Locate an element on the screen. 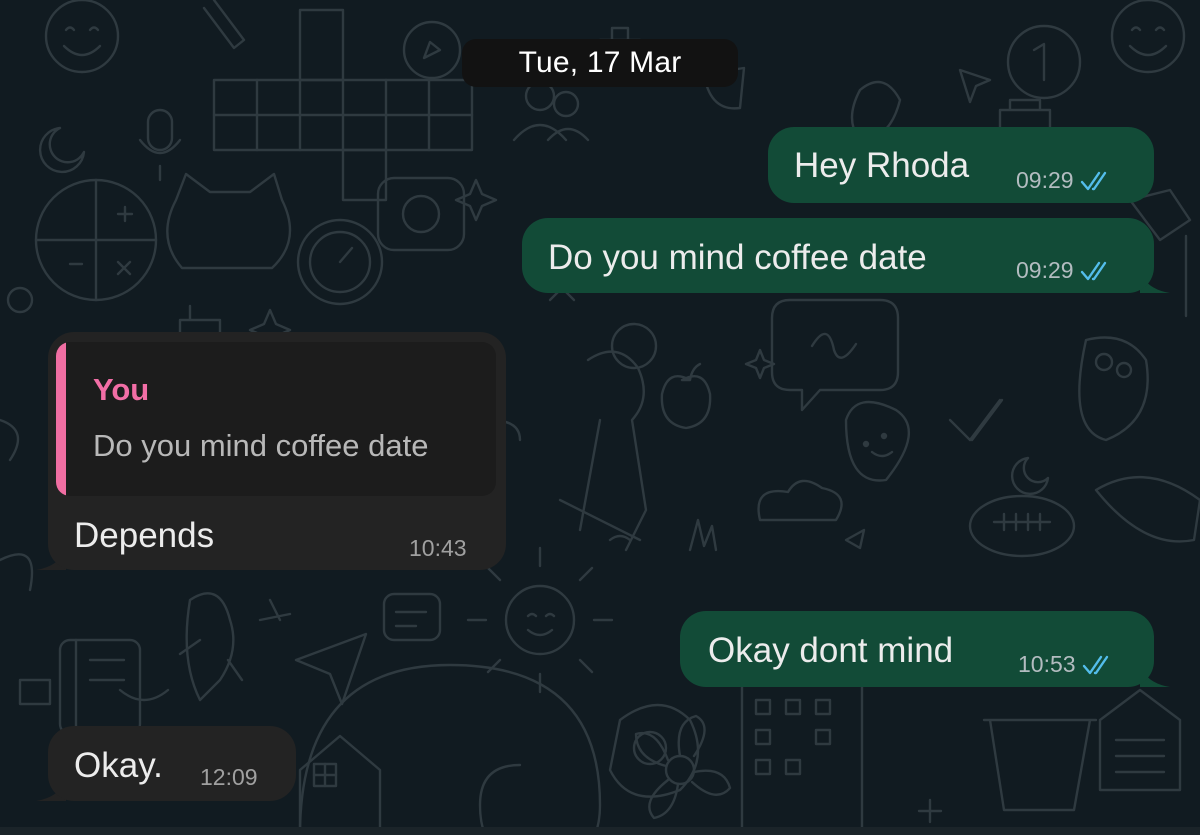 This screenshot has width=1200, height=835. message-text: Depends is located at coordinates (144, 535).